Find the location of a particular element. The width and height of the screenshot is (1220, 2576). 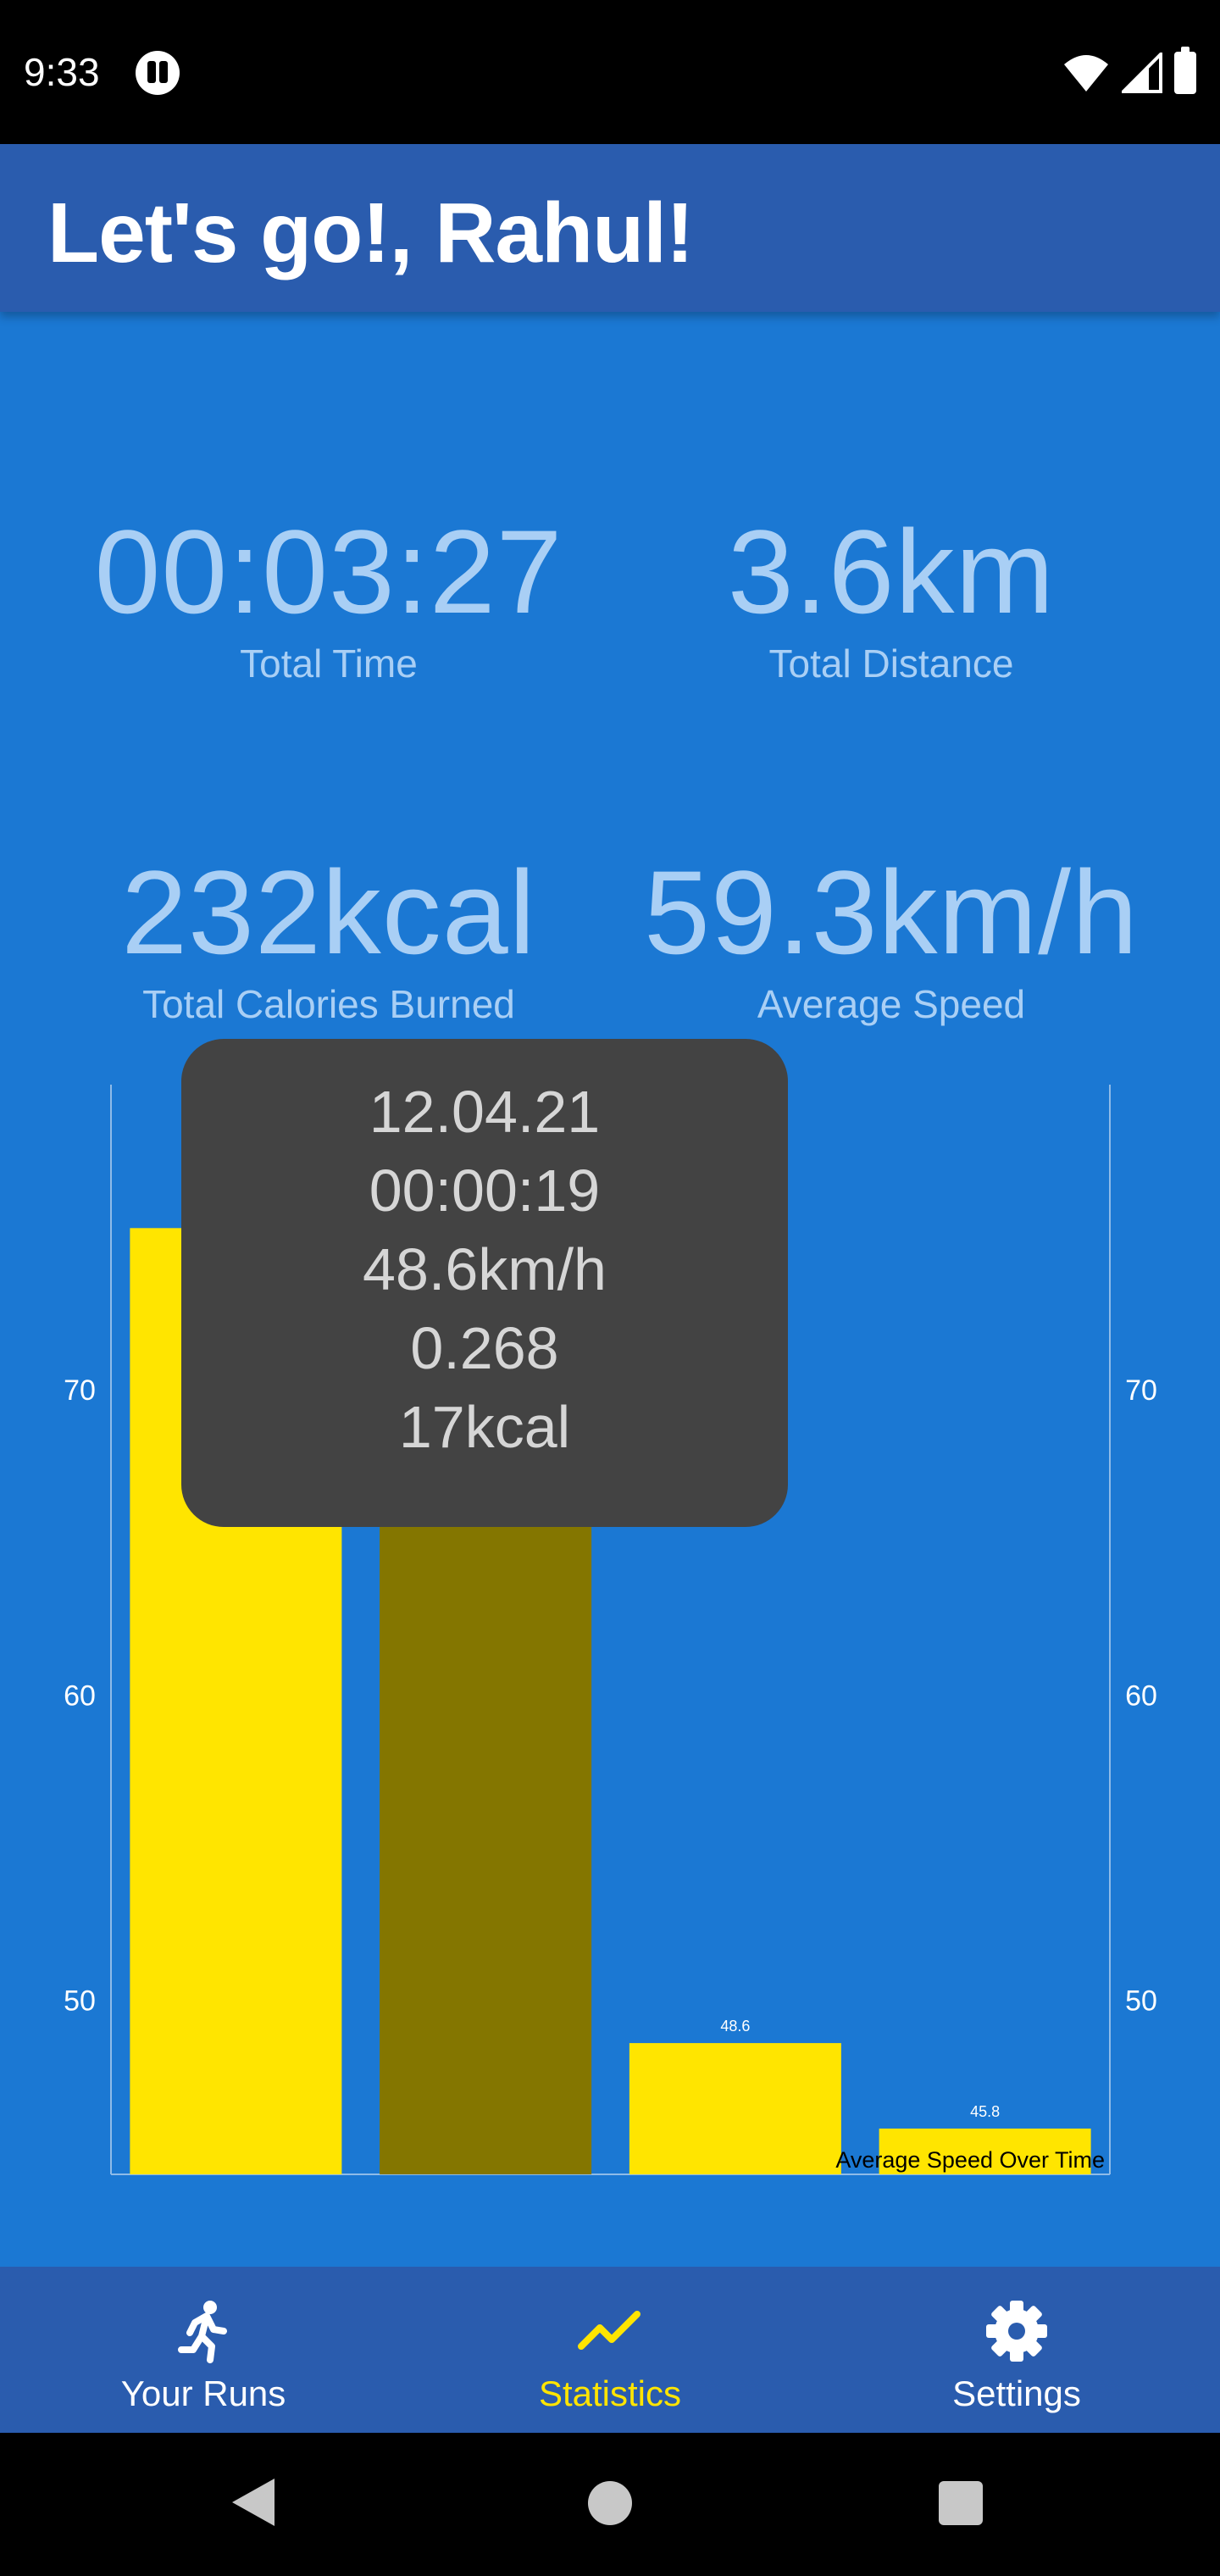

bar-value-label: 48.6 is located at coordinates (735, 2026).